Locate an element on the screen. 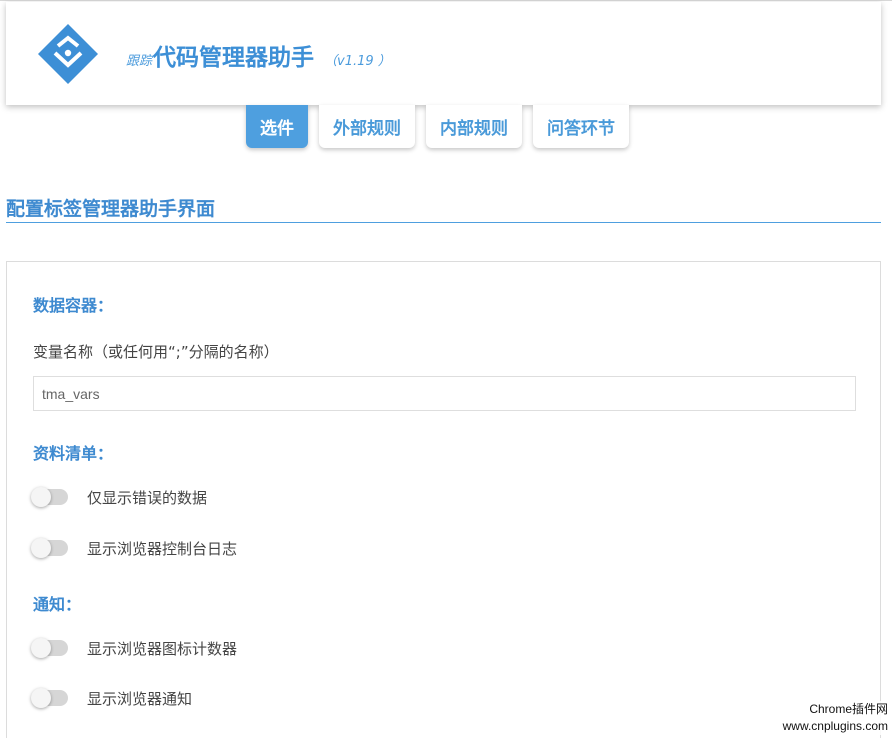 Image resolution: width=892 pixels, height=738 pixels. icon-counter-toggle is located at coordinates (49, 648).